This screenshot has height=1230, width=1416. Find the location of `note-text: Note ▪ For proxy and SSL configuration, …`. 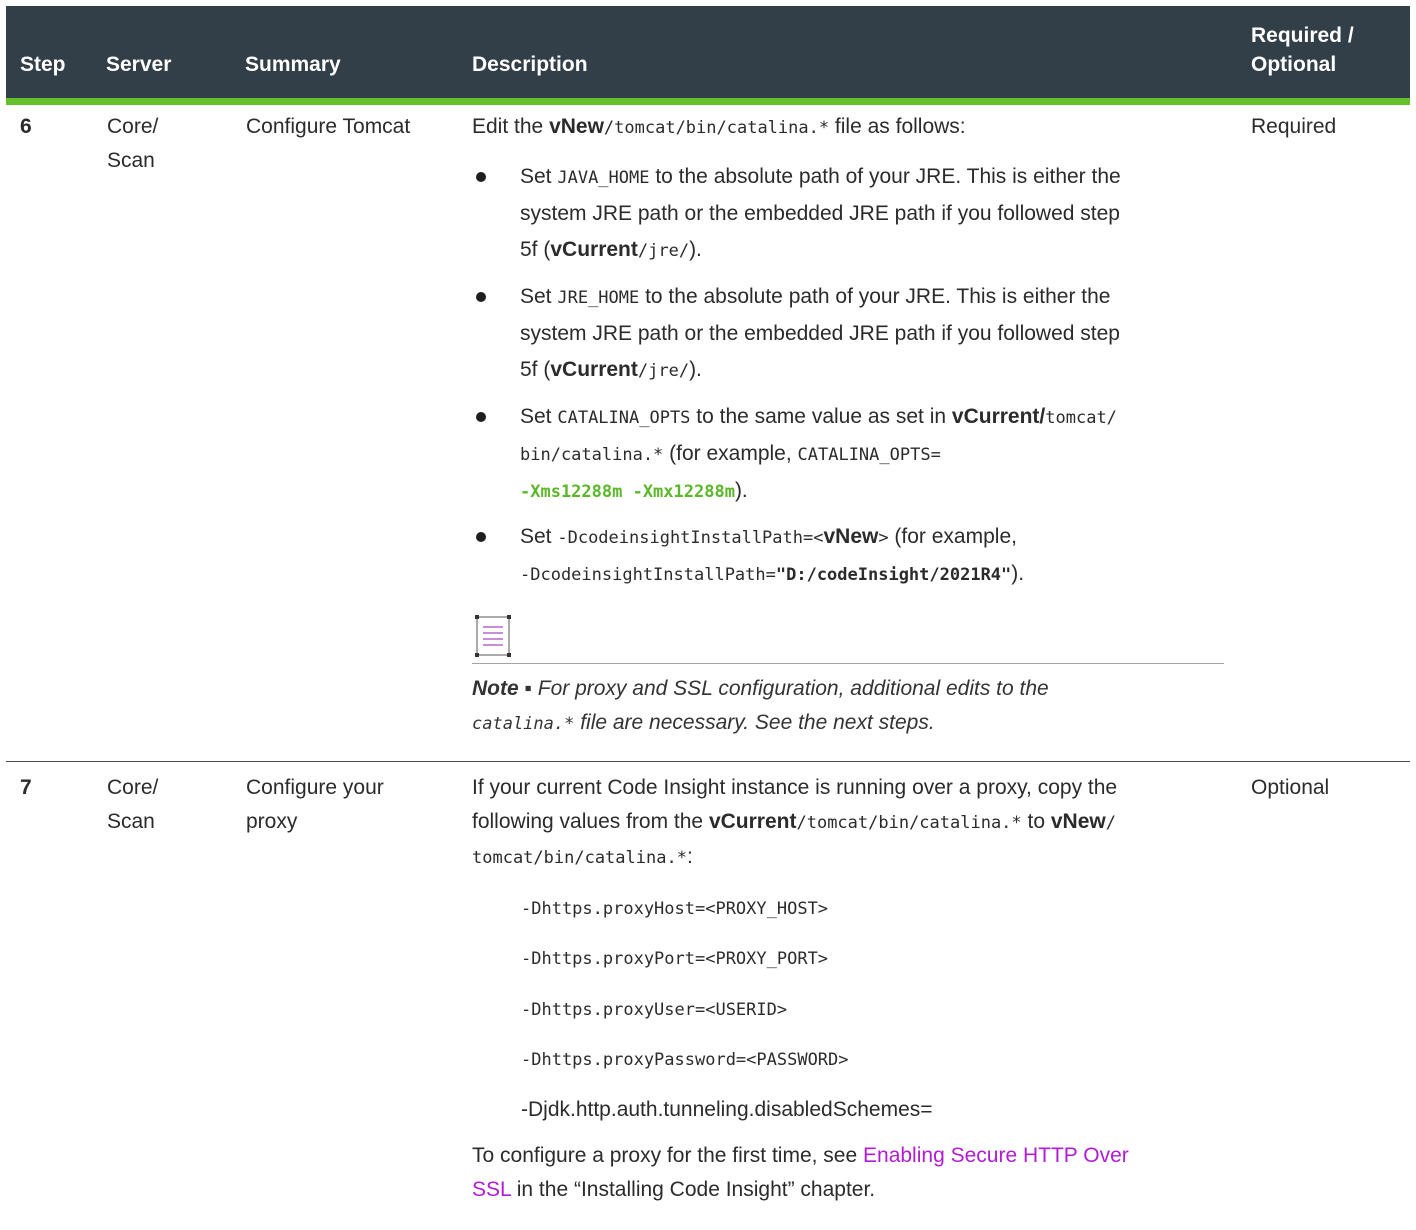

note-text: Note ▪ For proxy and SSL configuration, … is located at coordinates (760, 705).